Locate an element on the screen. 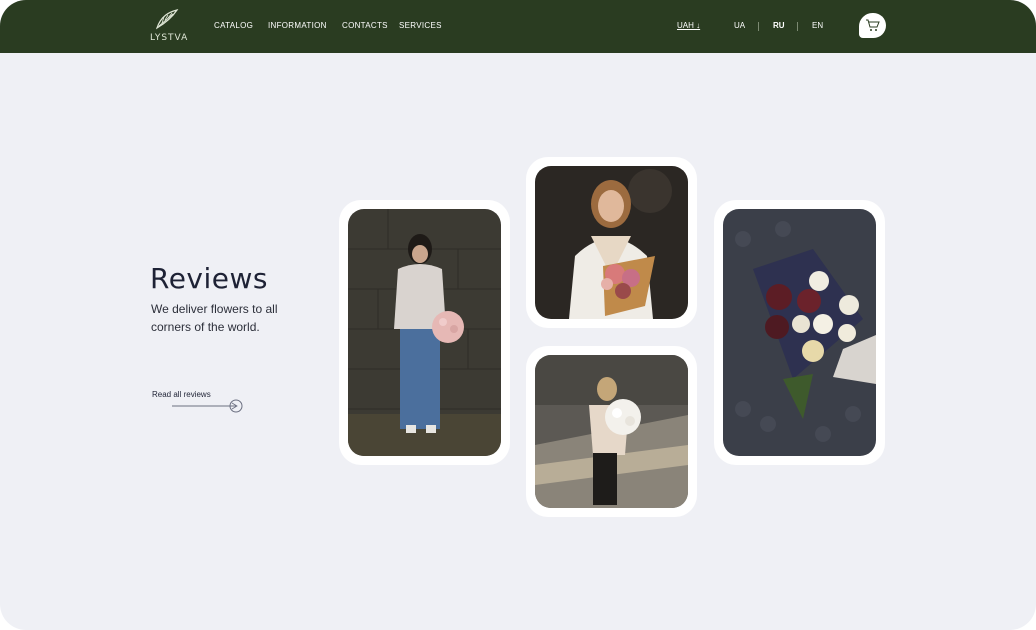 The image size is (1036, 630). cart-button is located at coordinates (872, 25).